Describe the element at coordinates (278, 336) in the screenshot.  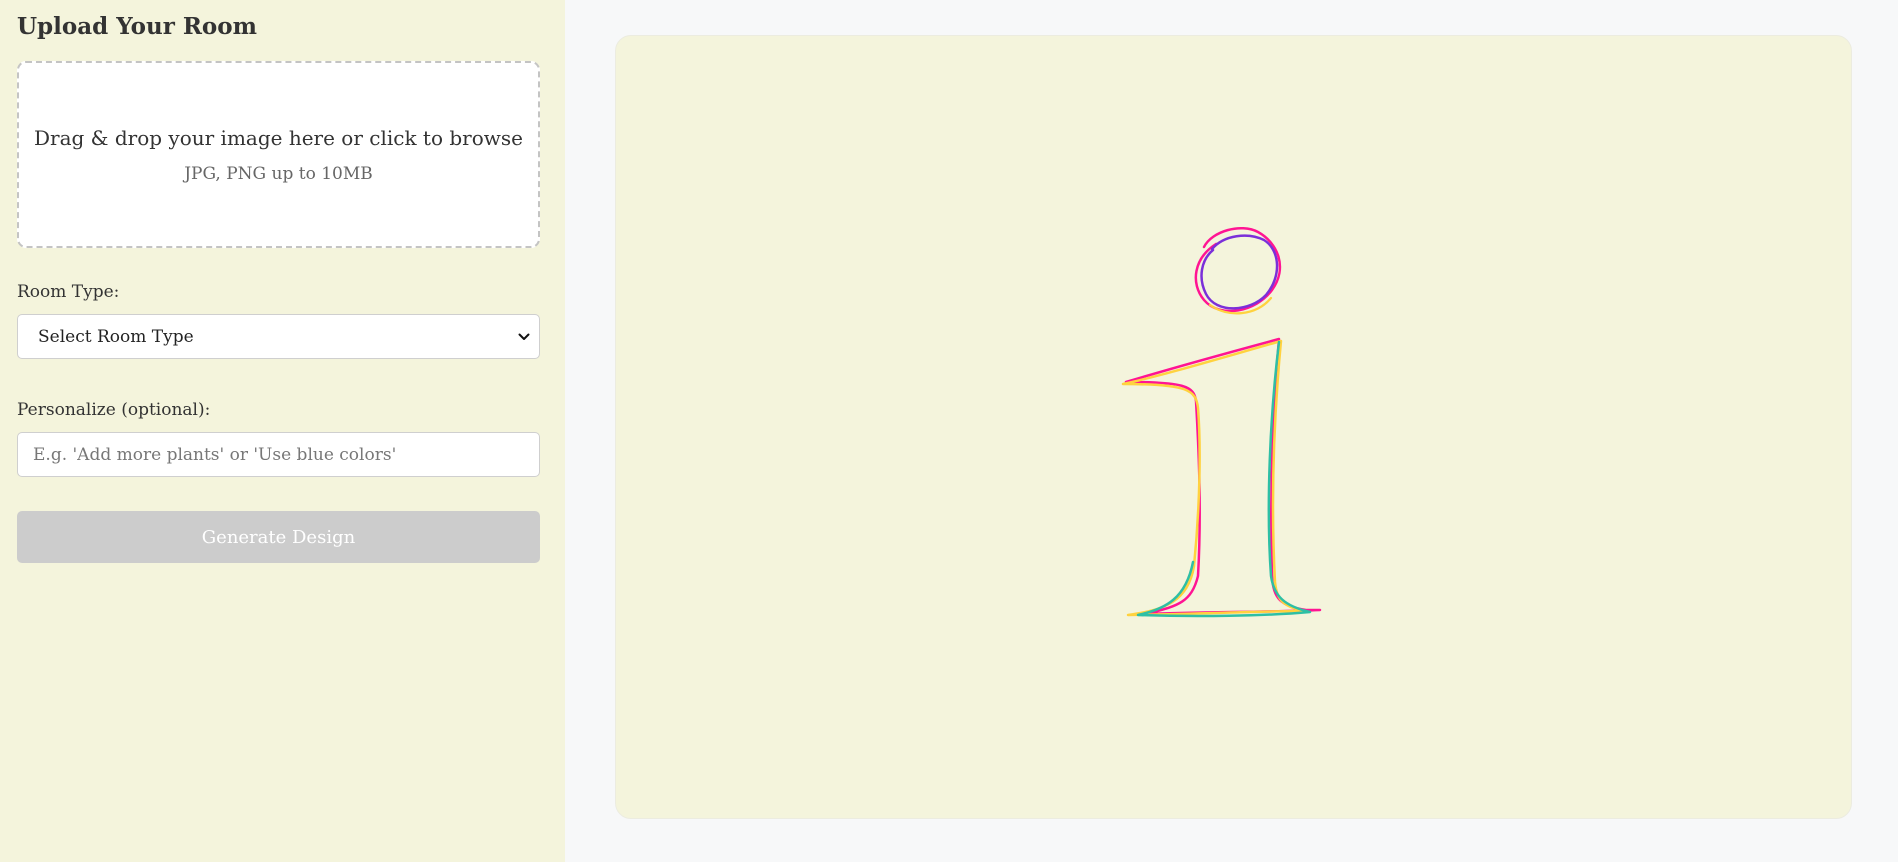
I see `room-type-select: Select Room Type` at that location.